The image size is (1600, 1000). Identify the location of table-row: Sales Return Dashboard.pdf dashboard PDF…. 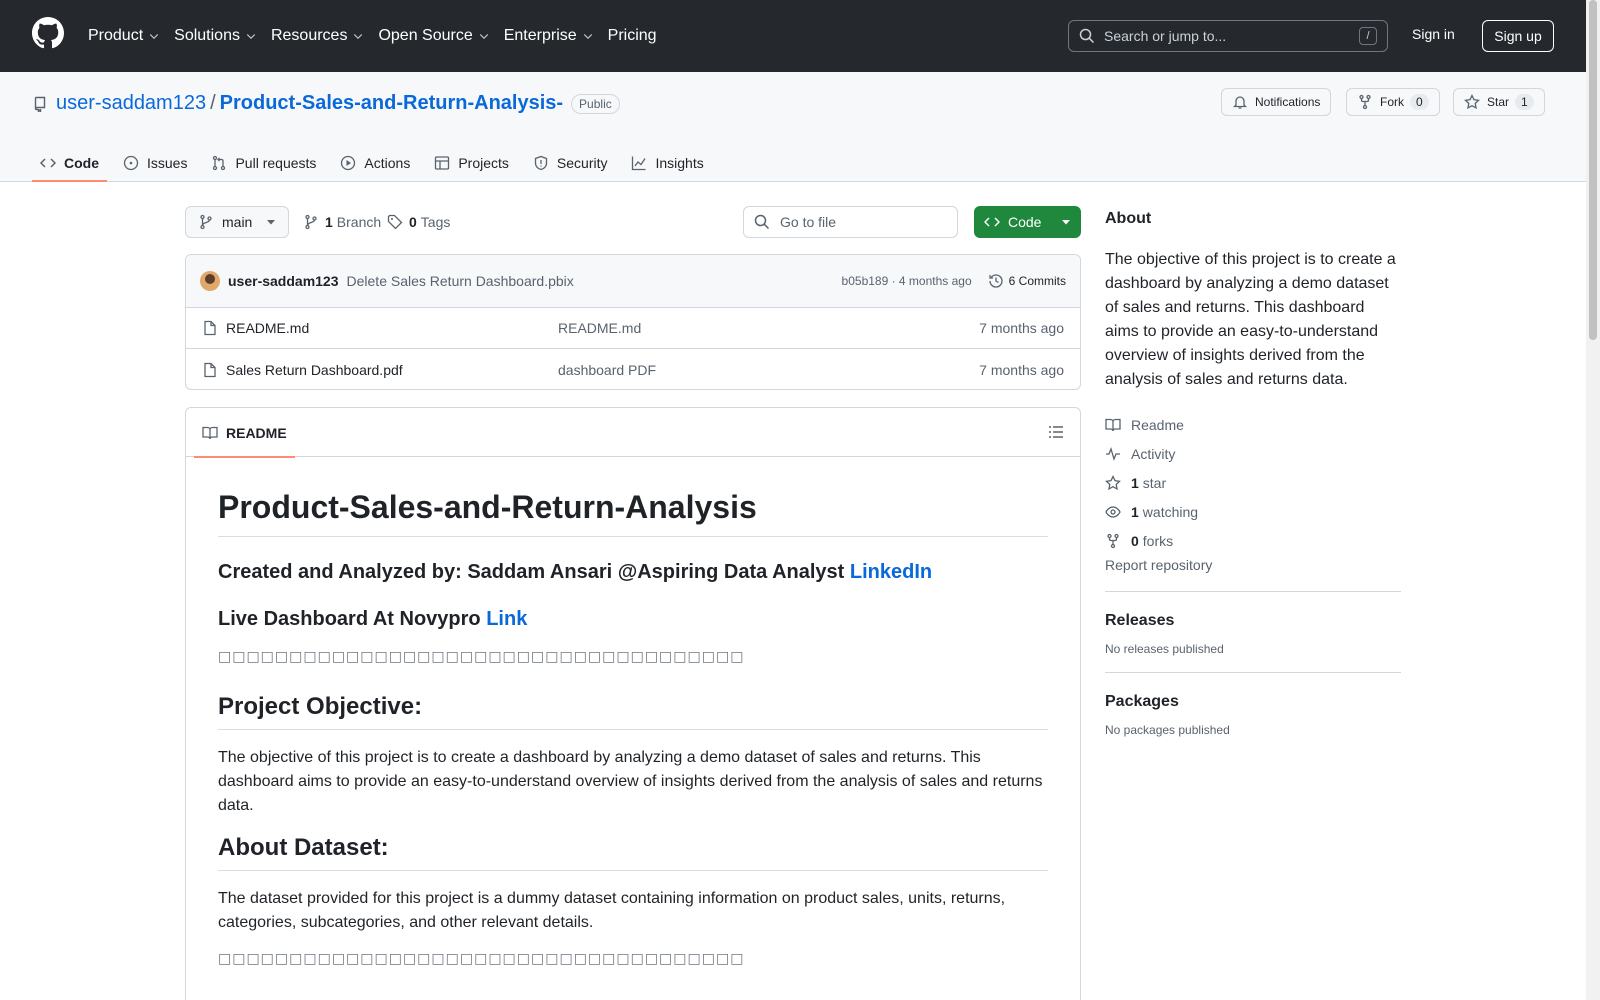
(633, 369).